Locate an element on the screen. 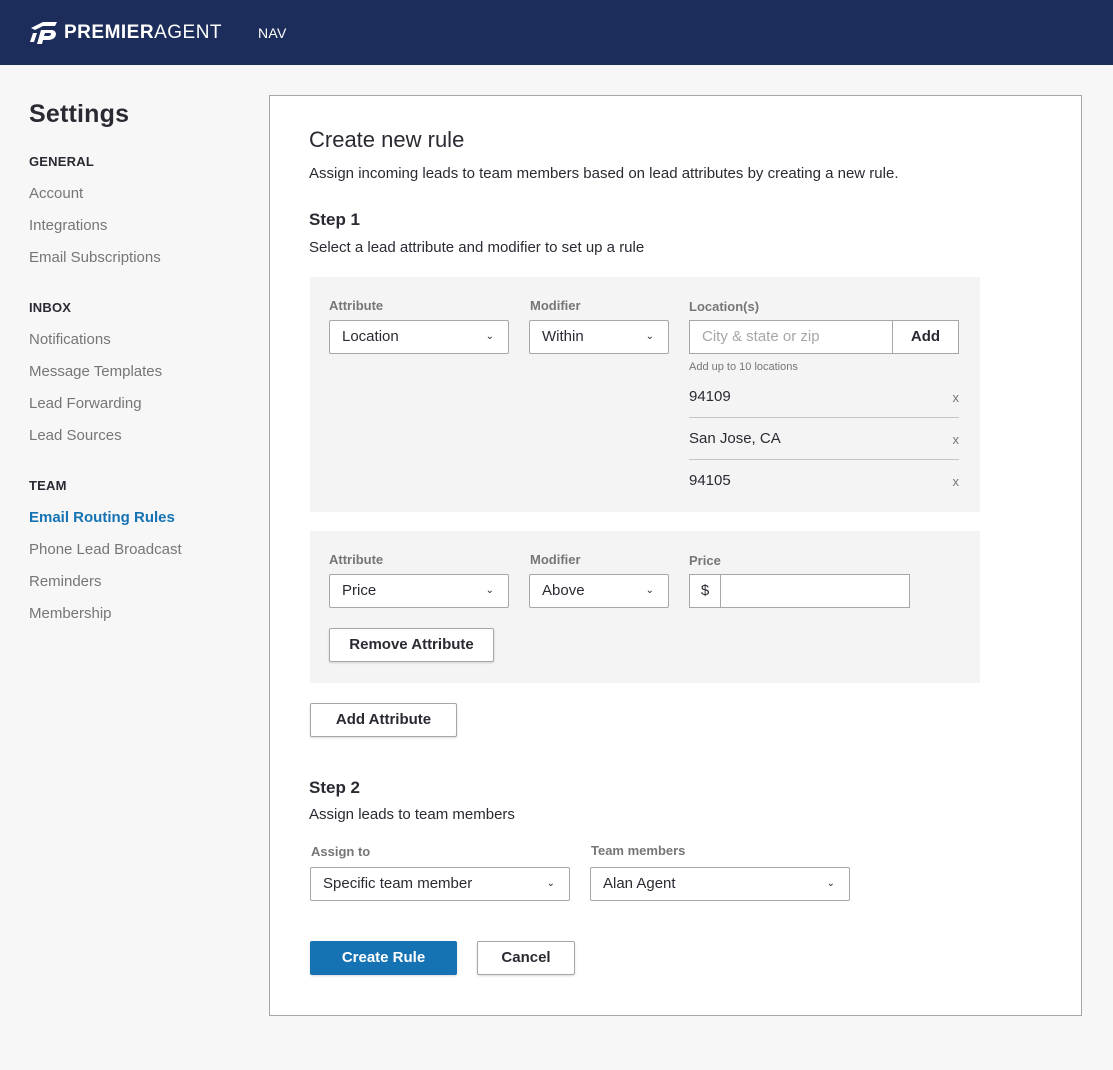 The height and width of the screenshot is (1070, 1113). sidebar-item-notifications: Notifications is located at coordinates (139, 340).